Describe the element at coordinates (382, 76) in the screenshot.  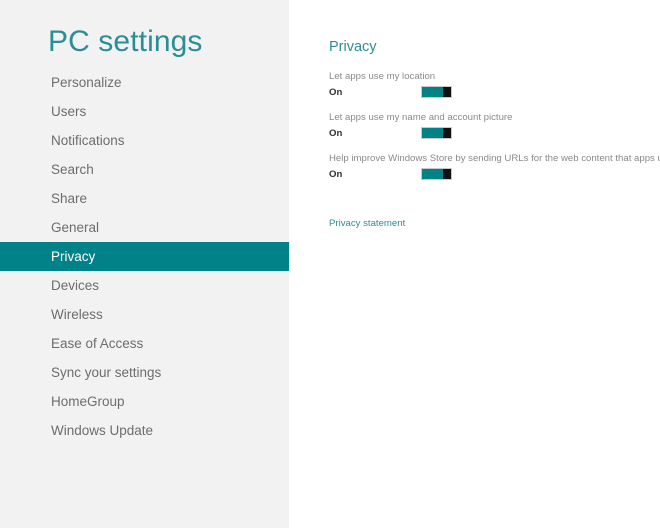
I see `setting-description: Let apps use my location` at that location.